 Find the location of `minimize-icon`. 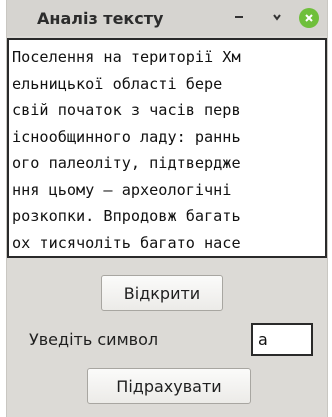

minimize-icon is located at coordinates (239, 18).